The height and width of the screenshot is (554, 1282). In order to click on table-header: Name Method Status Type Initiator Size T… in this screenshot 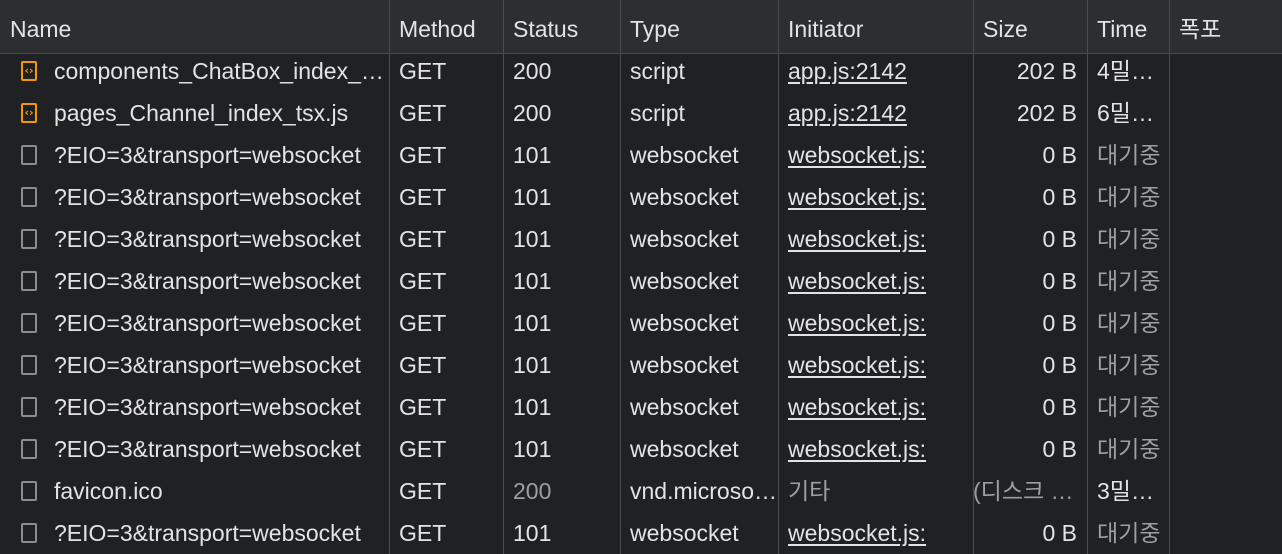, I will do `click(641, 27)`.